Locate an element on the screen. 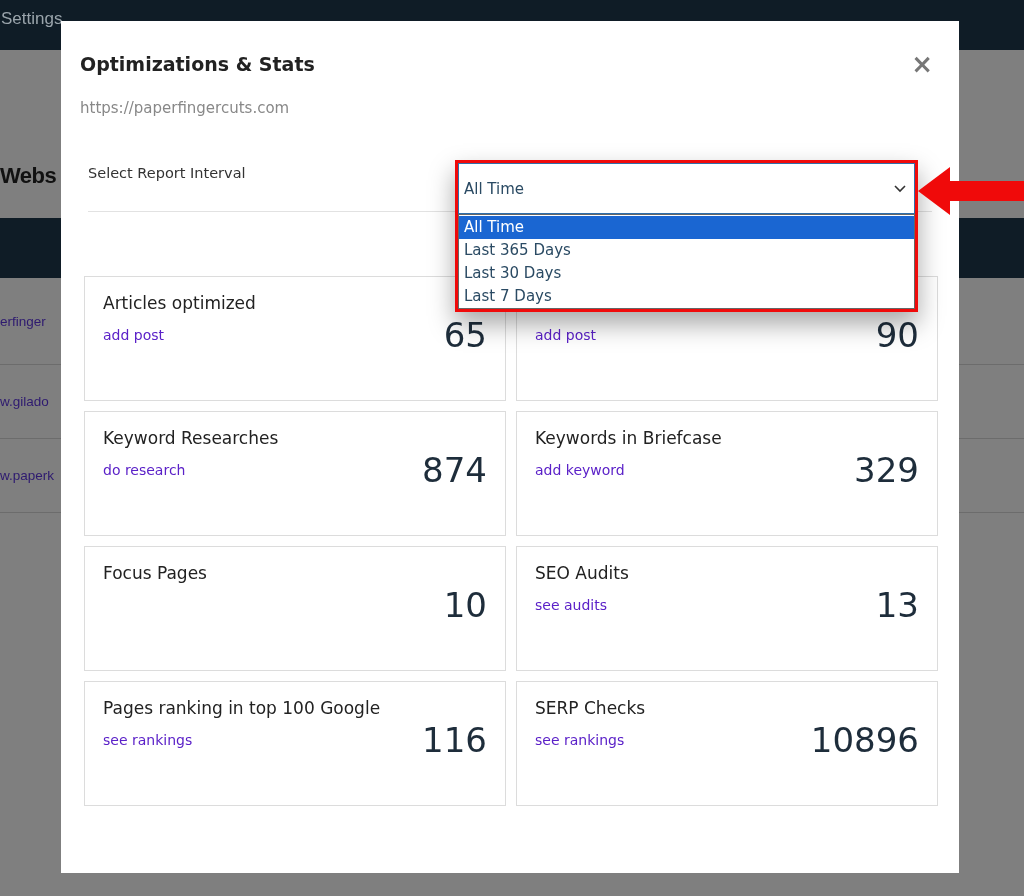 The width and height of the screenshot is (1024, 896). dropdown-option: Last 30 Days is located at coordinates (686, 273).